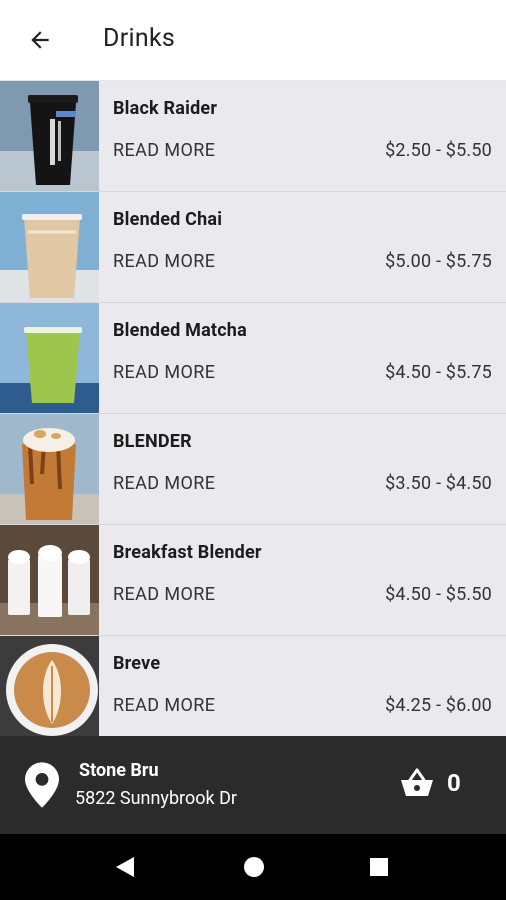  I want to click on system-nav-bar, so click(253, 867).